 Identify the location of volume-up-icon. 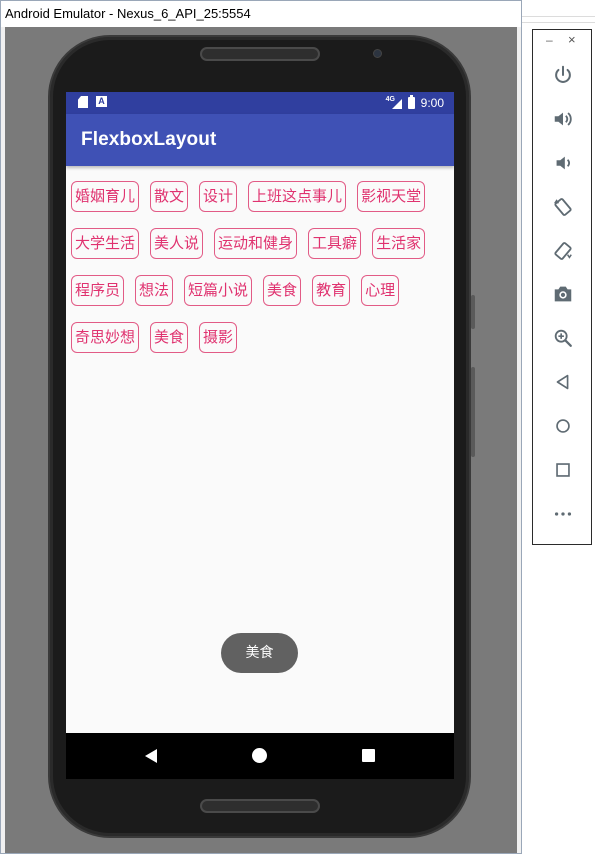
(563, 119).